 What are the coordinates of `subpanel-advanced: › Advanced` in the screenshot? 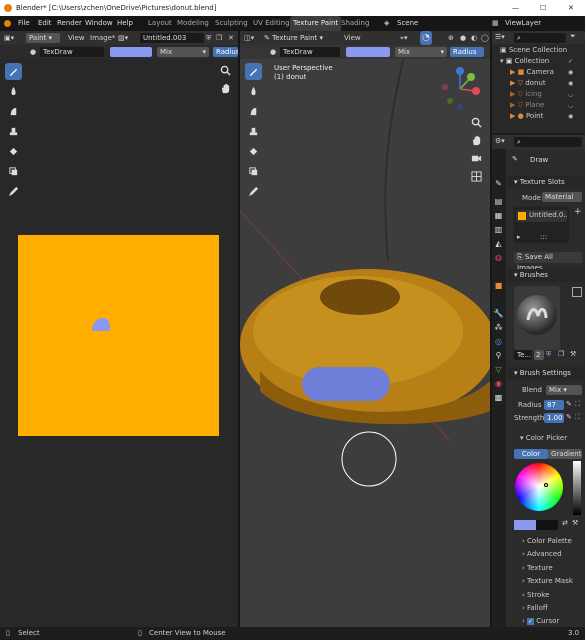 It's located at (542, 554).